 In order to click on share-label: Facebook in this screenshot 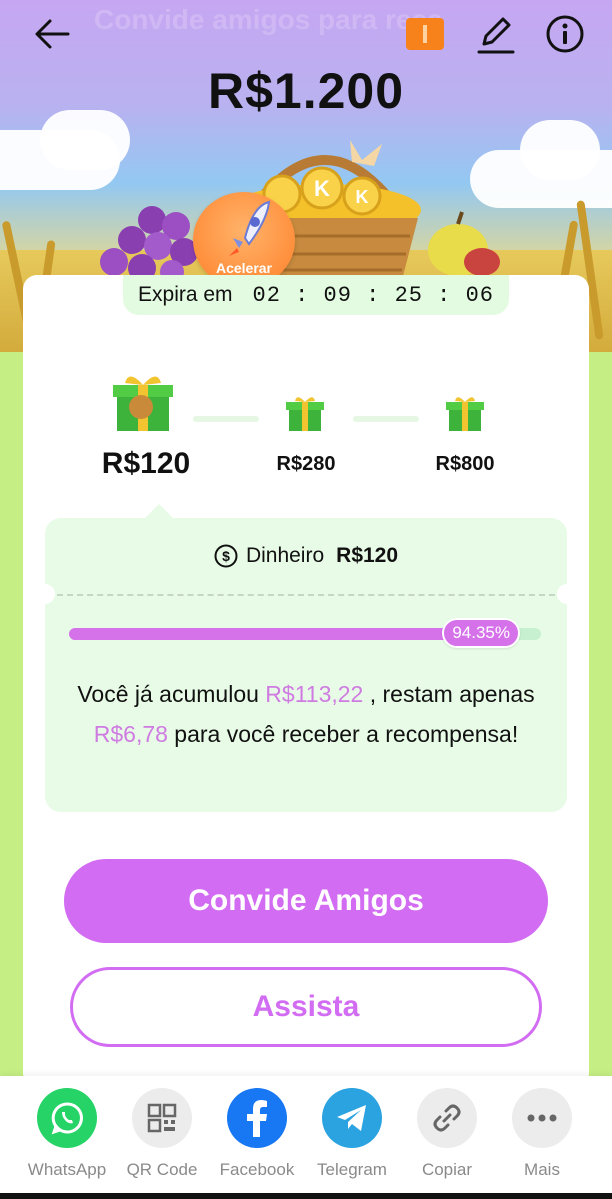, I will do `click(257, 1169)`.